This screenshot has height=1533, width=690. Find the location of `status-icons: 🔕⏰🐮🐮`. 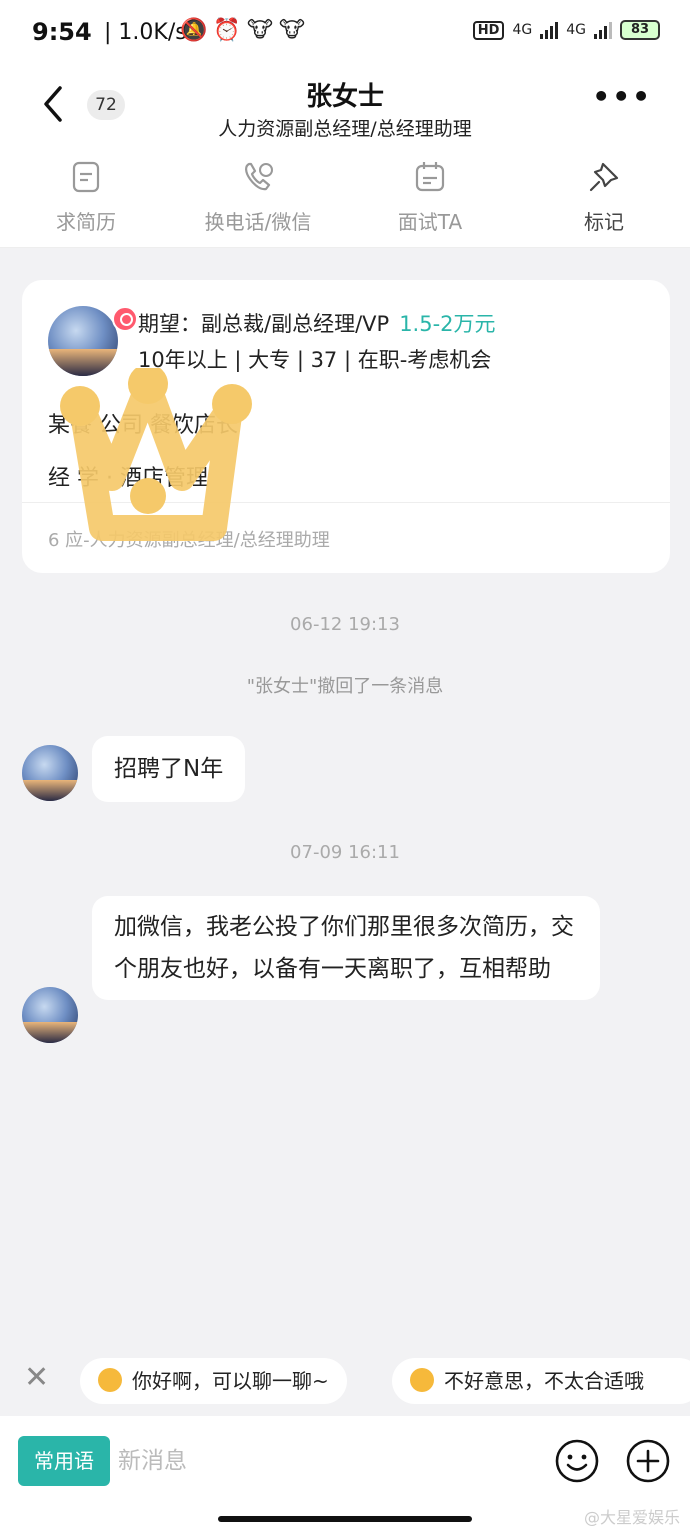

status-icons: 🔕⏰🐮🐮 is located at coordinates (245, 30).